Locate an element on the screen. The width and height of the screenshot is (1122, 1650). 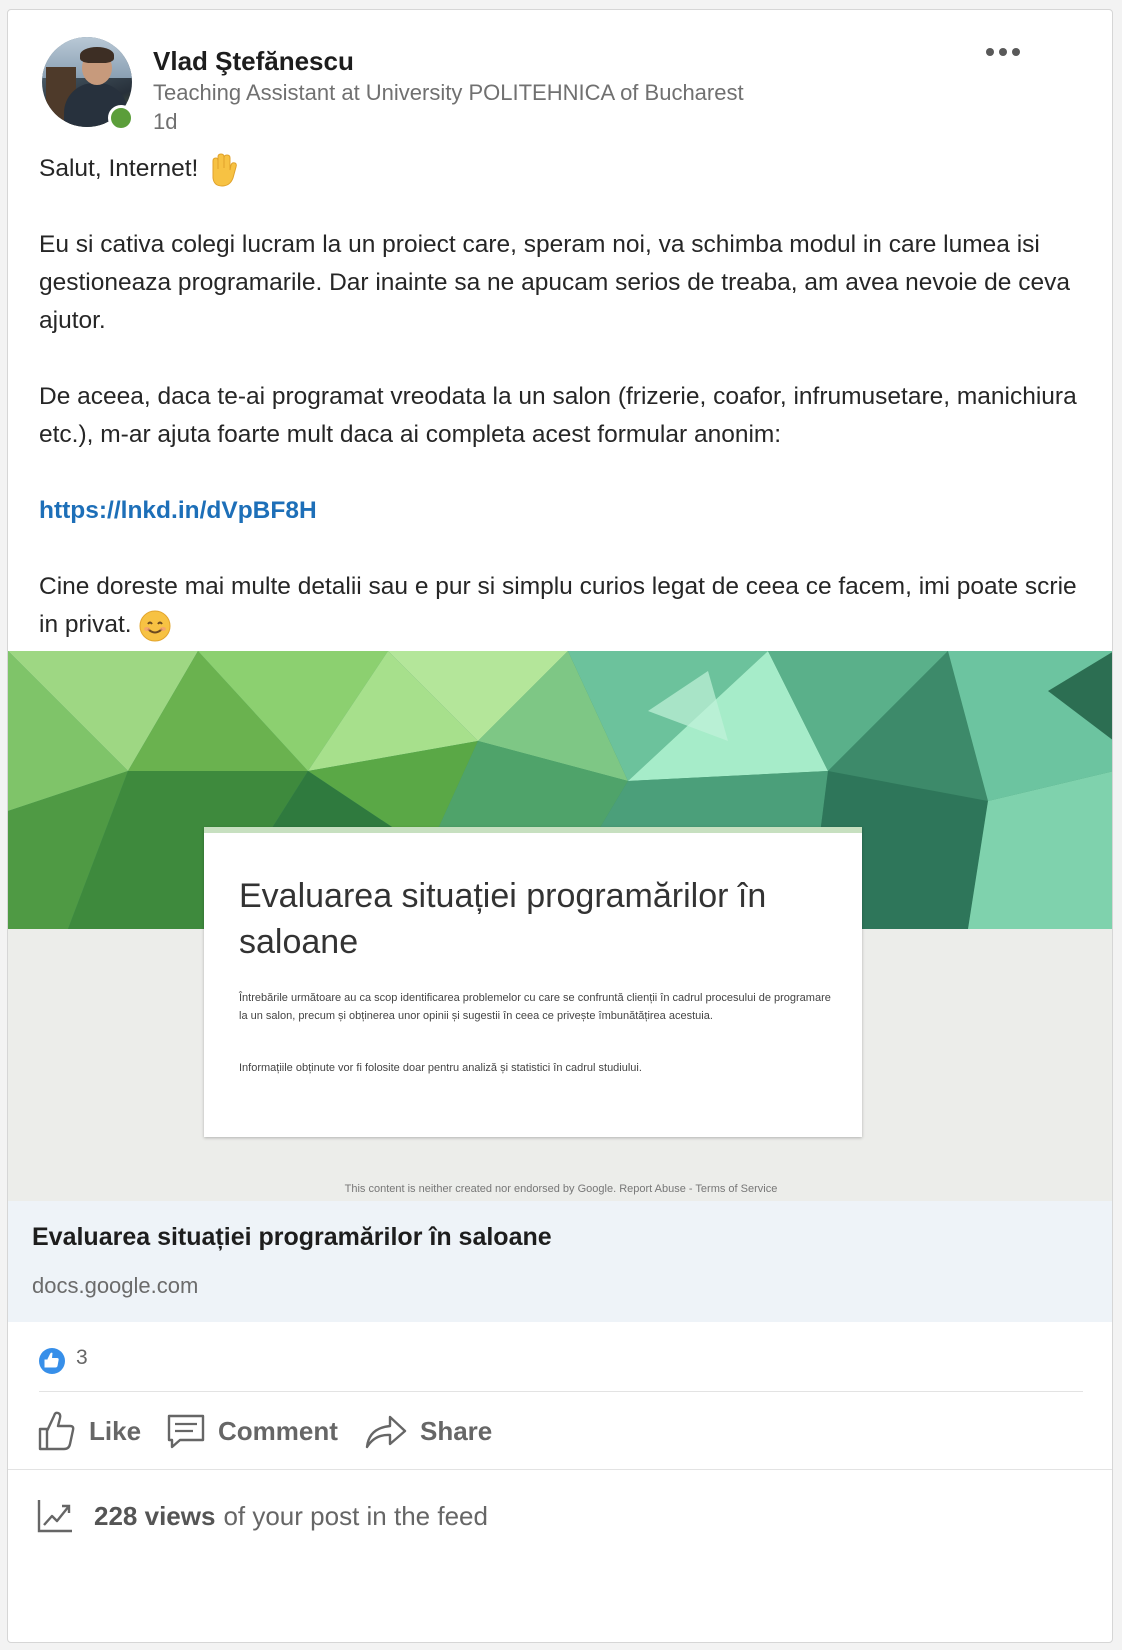
like-reaction-icon is located at coordinates (52, 1361).